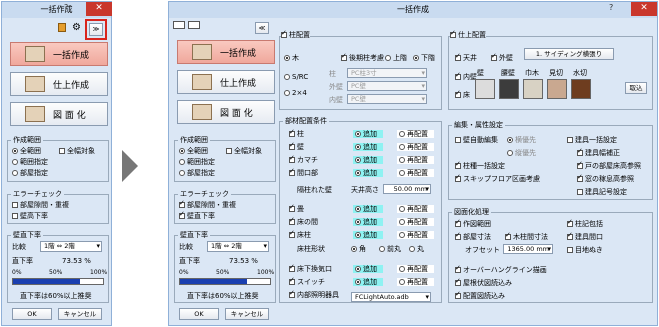 This screenshot has width=659, height=327. Describe the element at coordinates (296, 133) in the screenshot. I see `check-rows-0: 柱` at that location.